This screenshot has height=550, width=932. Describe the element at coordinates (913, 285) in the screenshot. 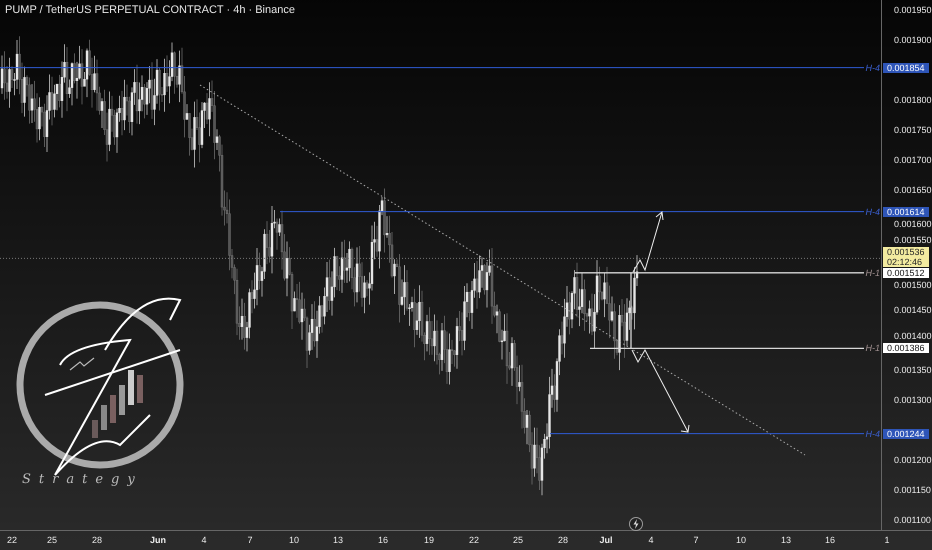

I see `price-label: 0.001500` at that location.